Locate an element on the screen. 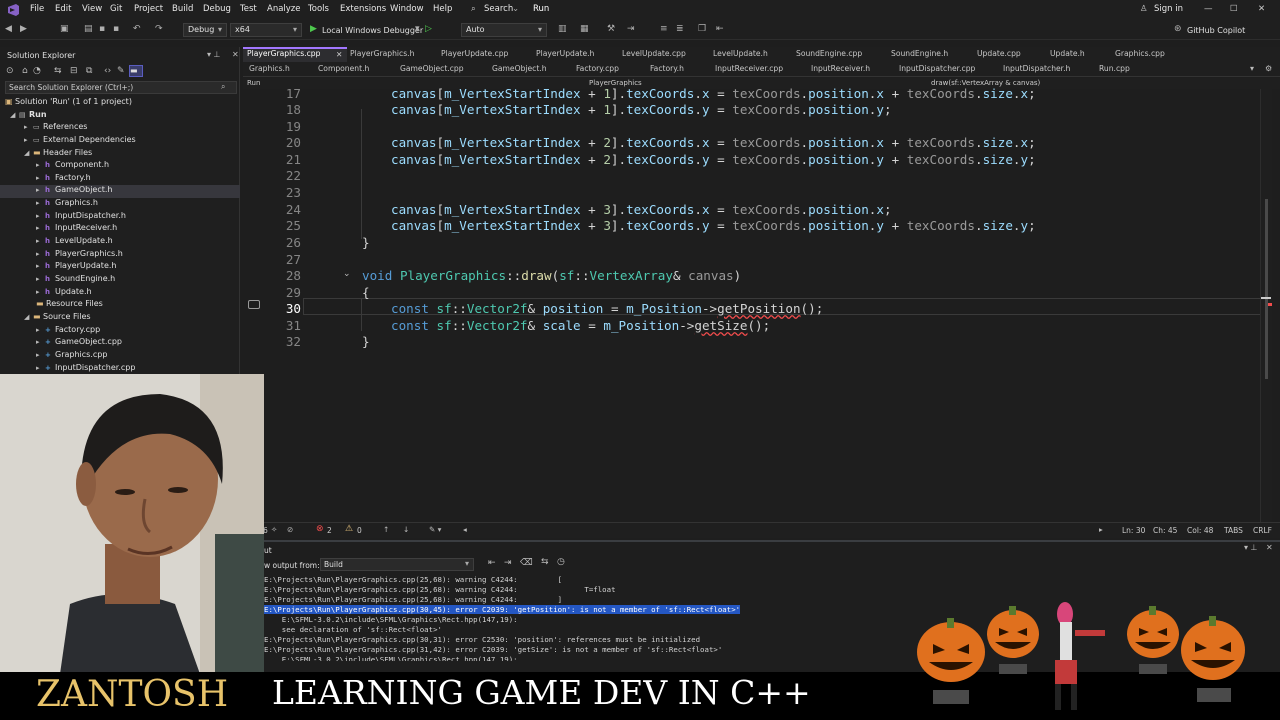 The image size is (1280, 720). chevron-down-icon: ▾ is located at coordinates (417, 29).